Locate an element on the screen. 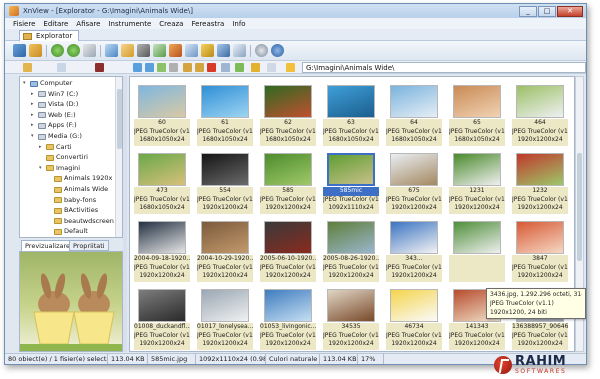  gear-icon is located at coordinates (261, 50).